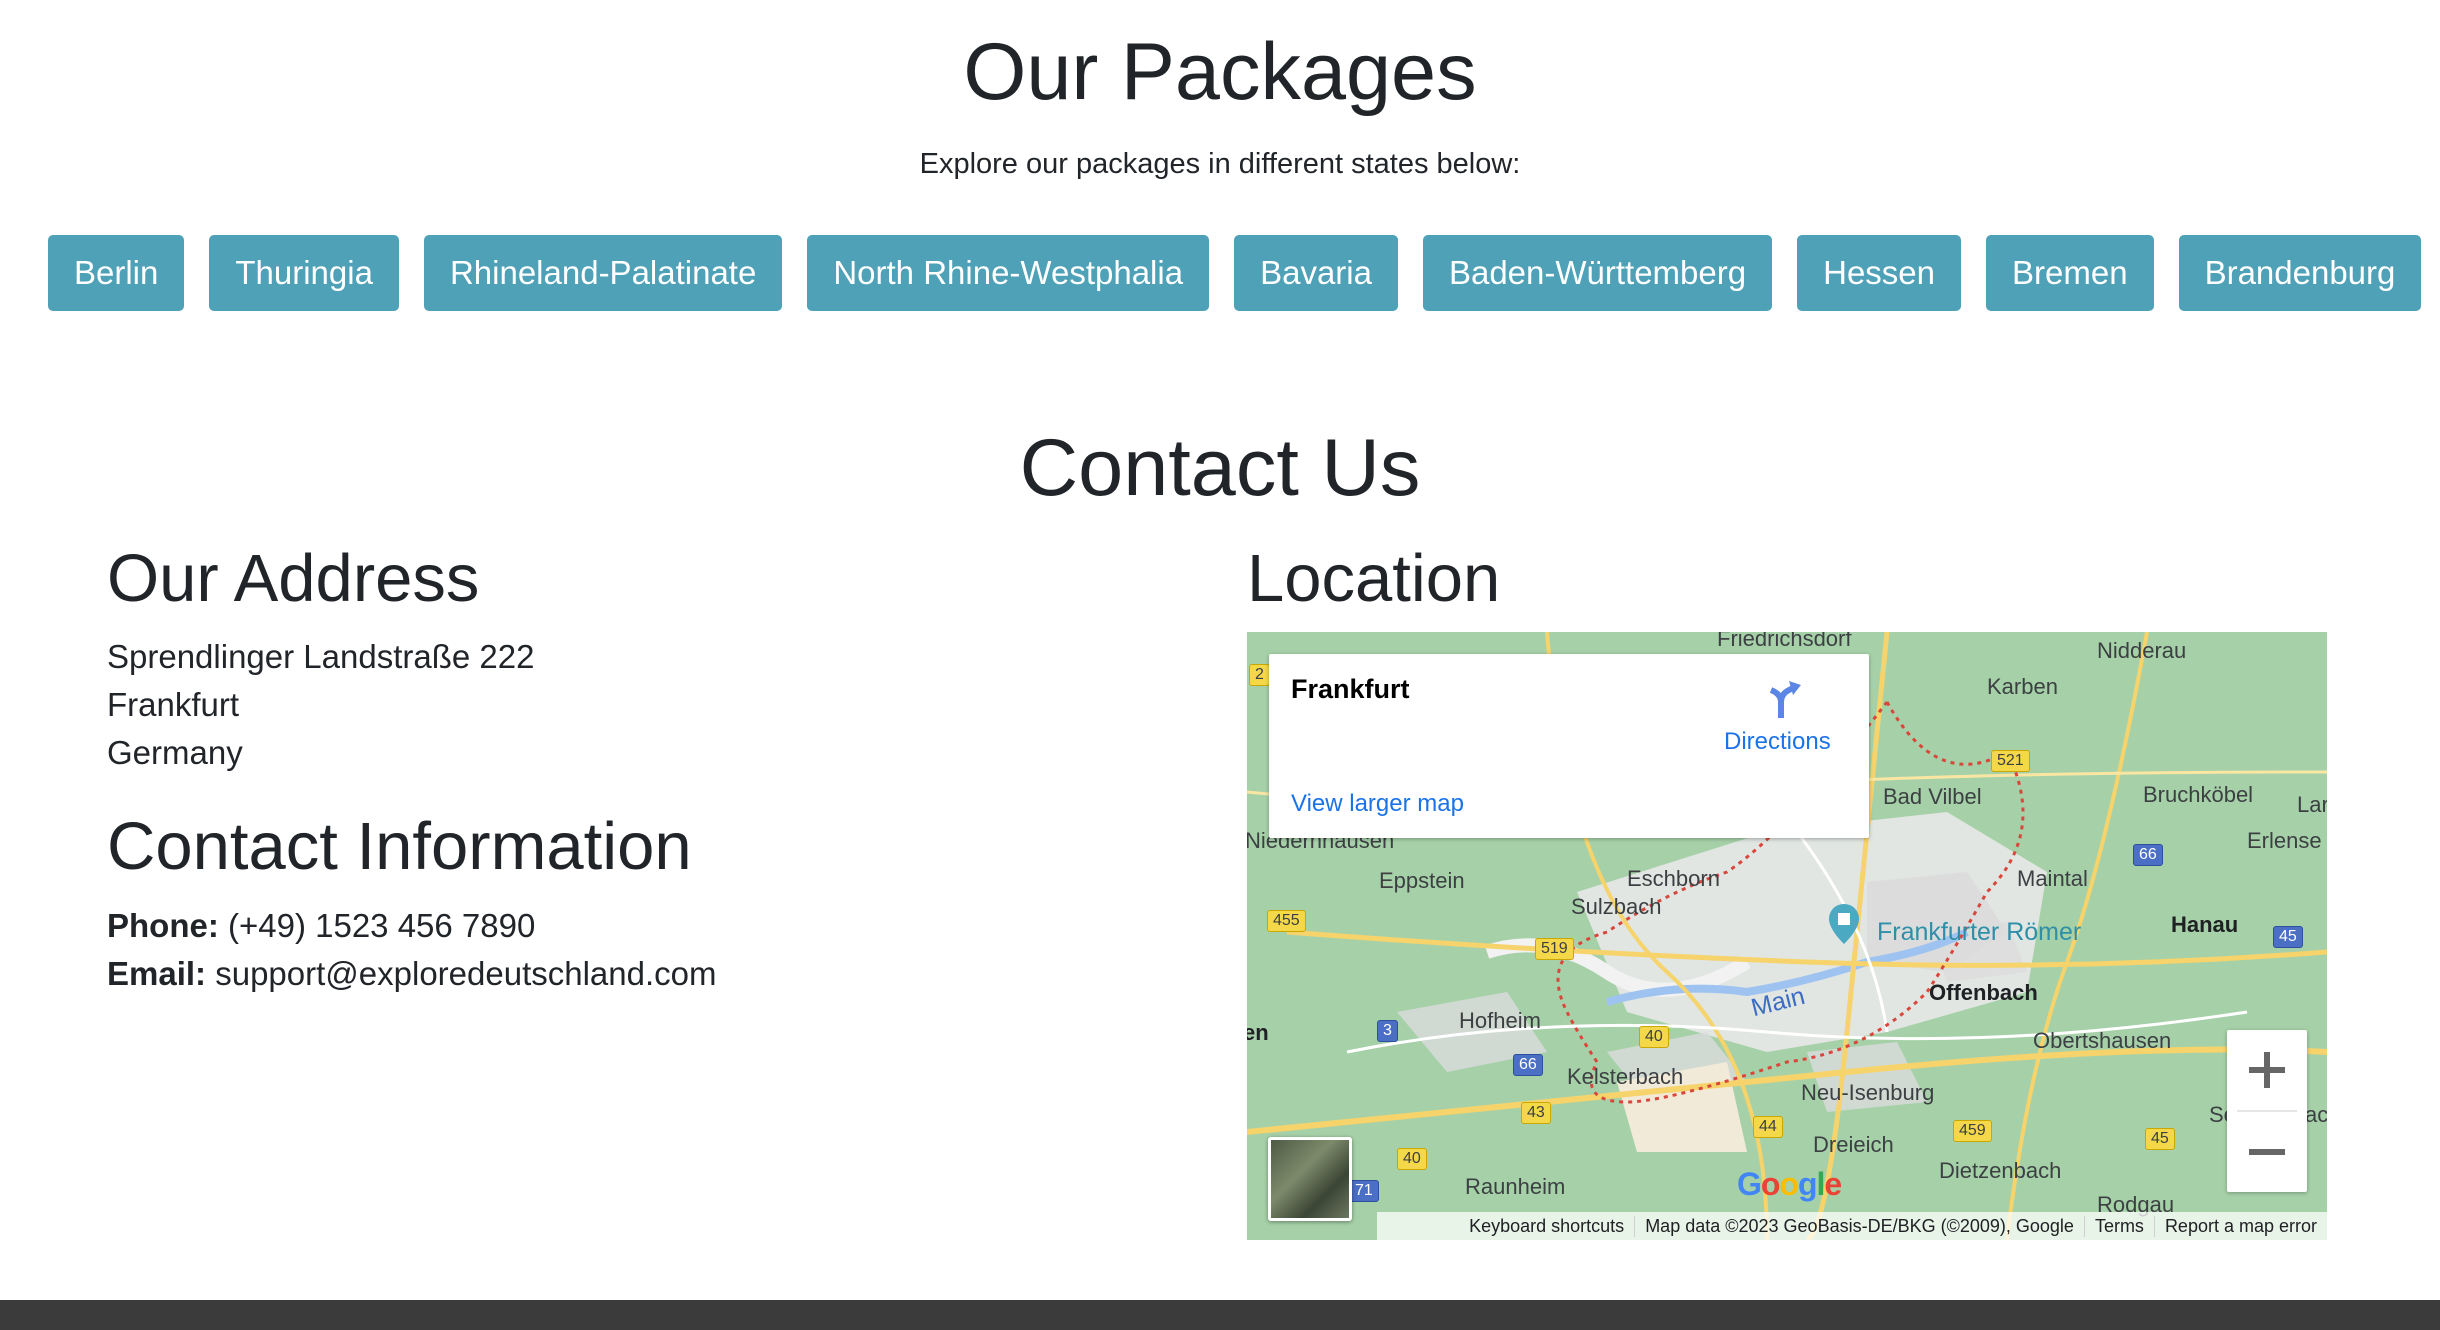 Image resolution: width=2440 pixels, height=1330 pixels. What do you see at coordinates (1220, 468) in the screenshot?
I see `contact-title: Contact Us` at bounding box center [1220, 468].